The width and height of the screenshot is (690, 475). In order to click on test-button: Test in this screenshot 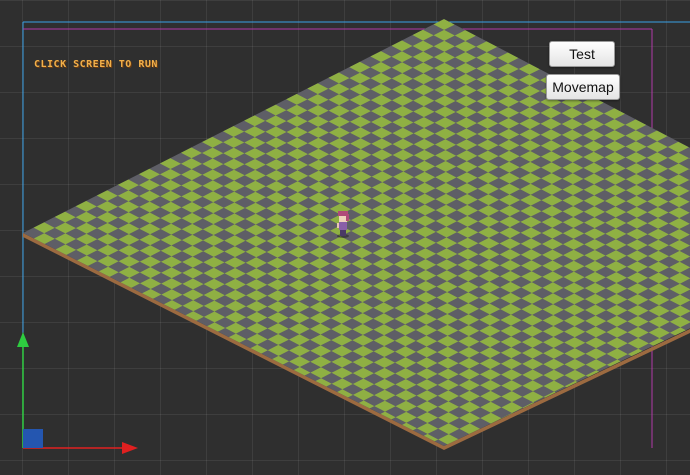, I will do `click(582, 54)`.